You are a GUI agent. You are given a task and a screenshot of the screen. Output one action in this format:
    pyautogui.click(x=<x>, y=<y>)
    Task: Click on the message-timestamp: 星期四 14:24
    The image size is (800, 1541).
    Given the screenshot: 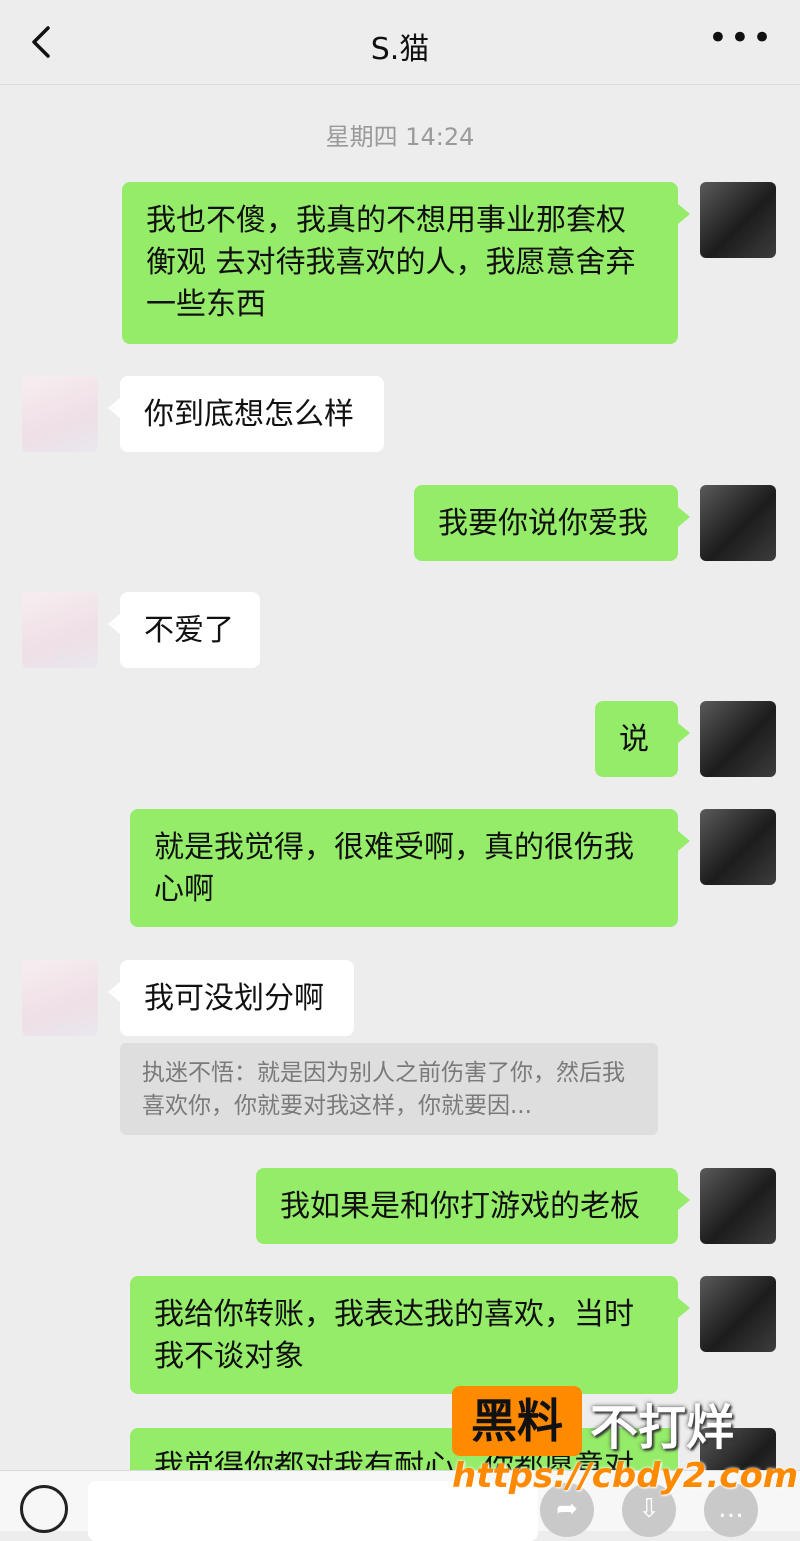 What is the action you would take?
    pyautogui.click(x=400, y=137)
    